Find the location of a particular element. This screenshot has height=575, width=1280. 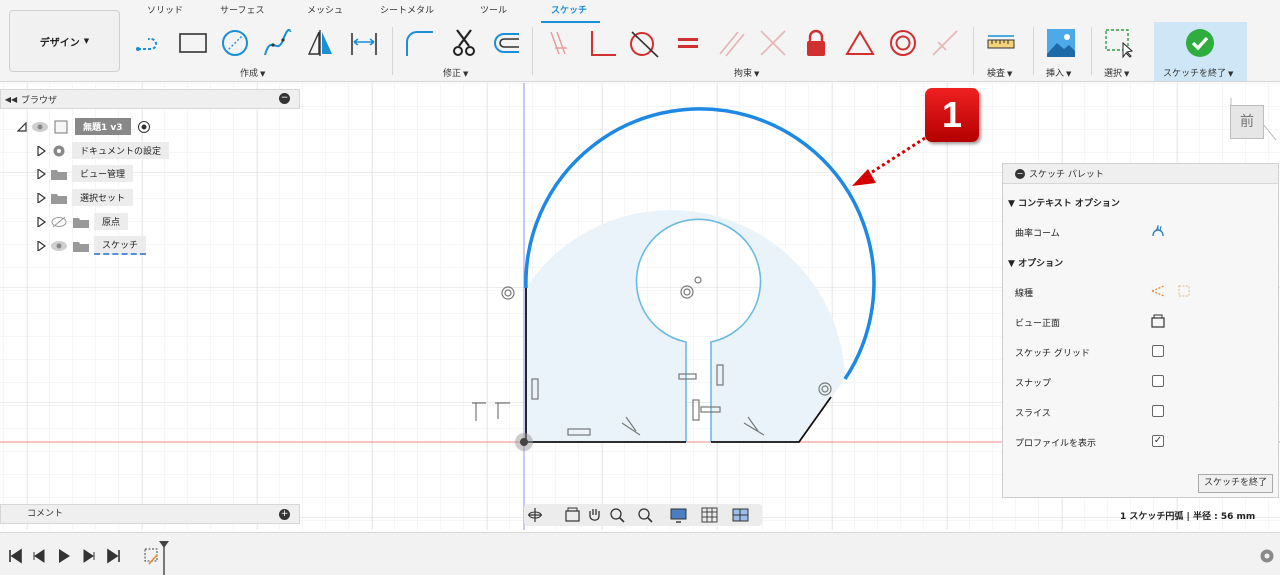

curvature-comb-icon is located at coordinates (1158, 231).